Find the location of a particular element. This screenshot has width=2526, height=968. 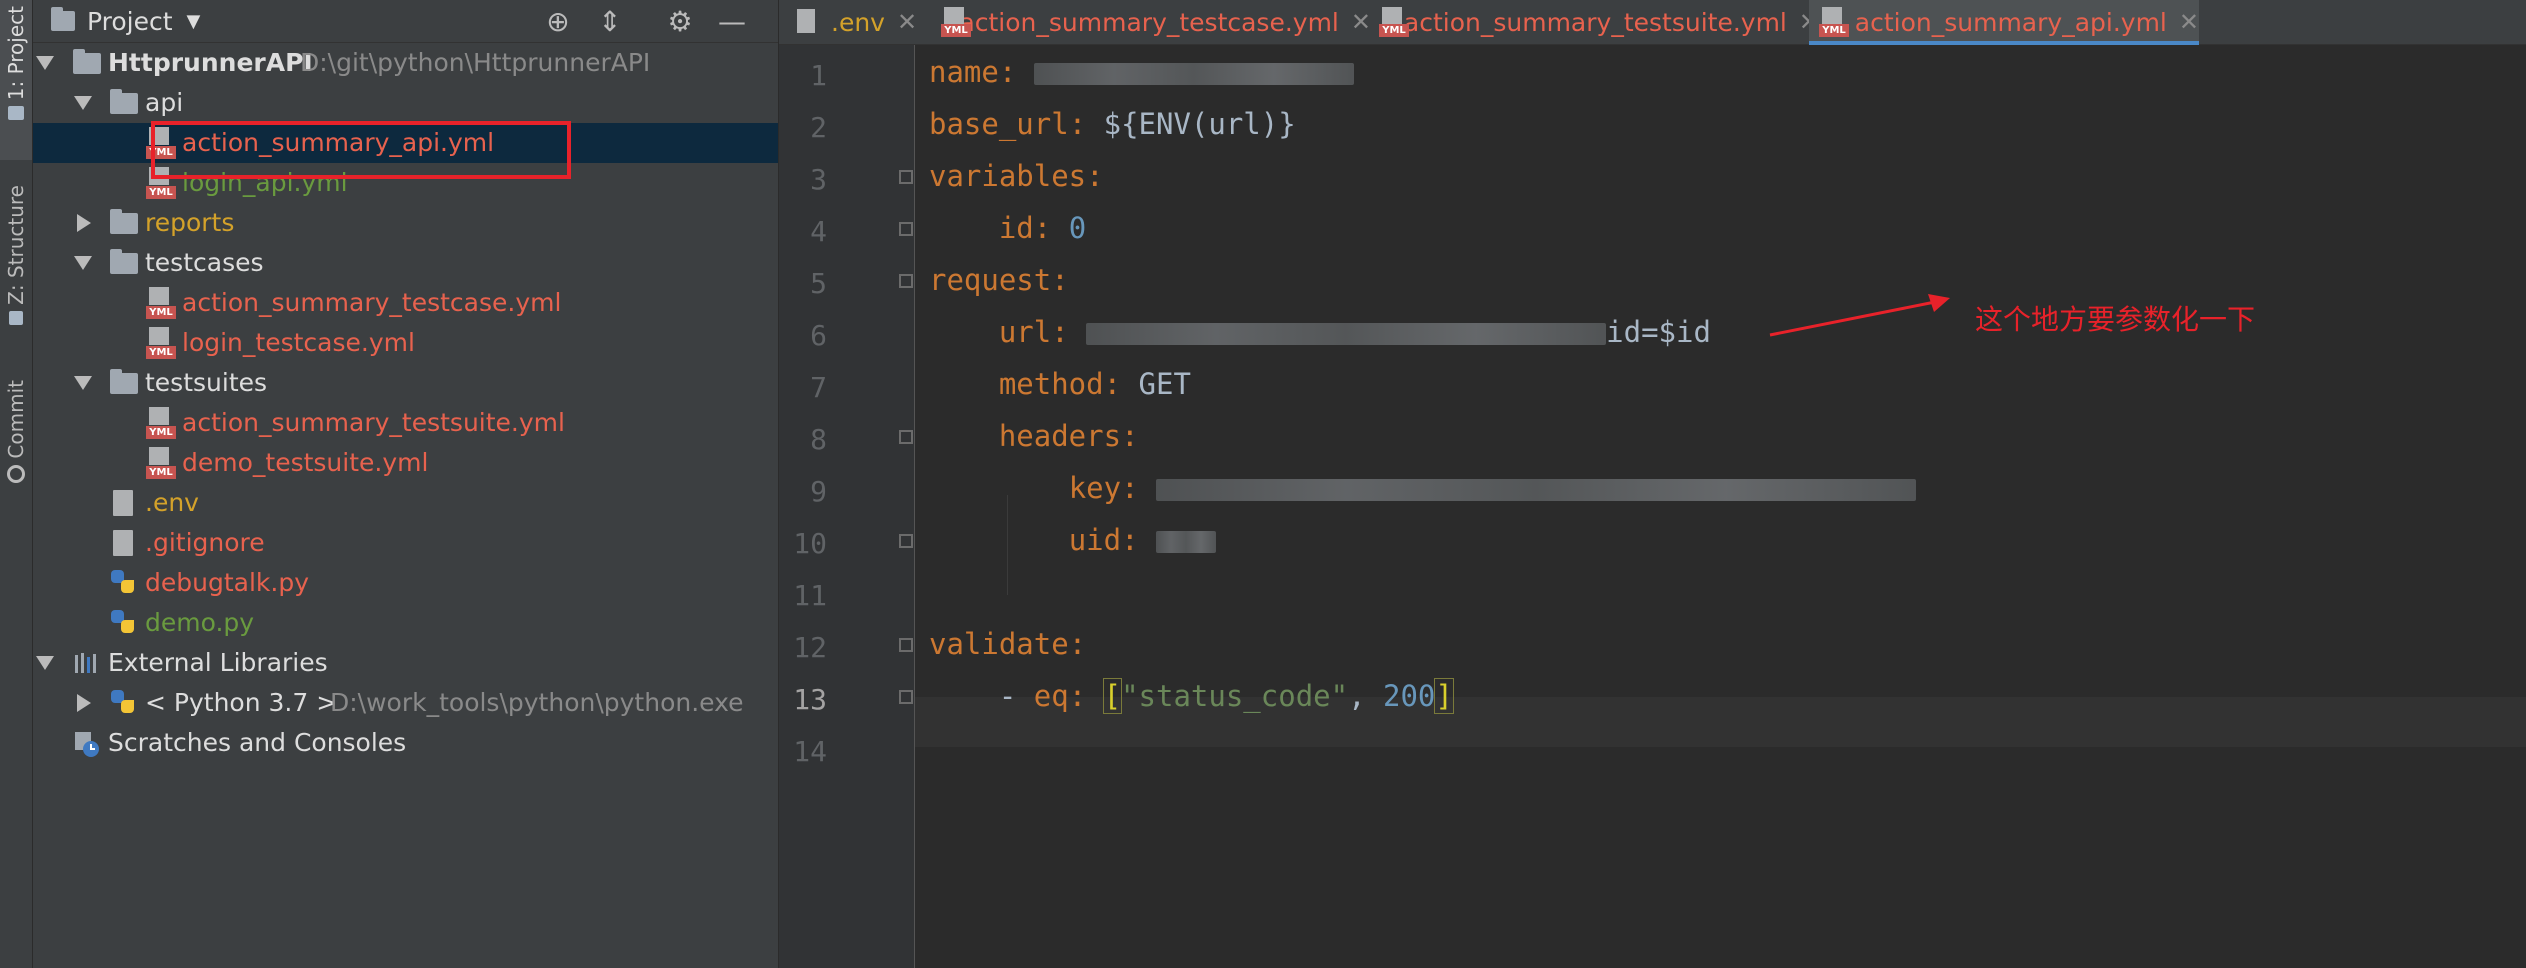

tab-action-summary-testsuite: YML action_summary_testsuite.yml ✕ is located at coordinates (1599, 22).